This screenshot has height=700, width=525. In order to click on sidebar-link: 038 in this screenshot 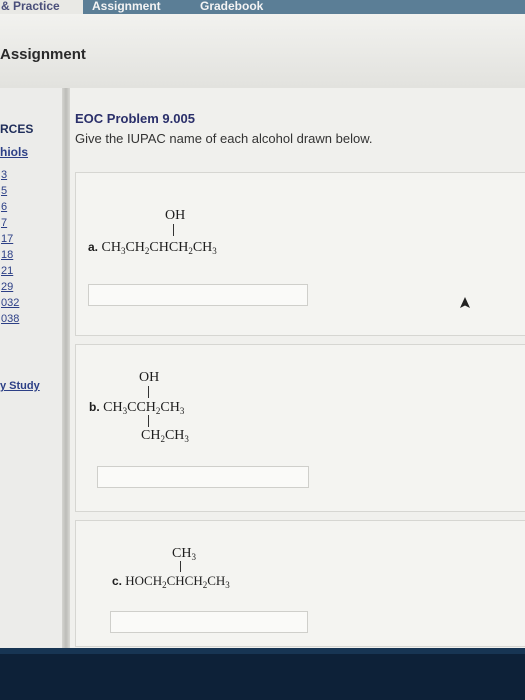, I will do `click(10, 319)`.